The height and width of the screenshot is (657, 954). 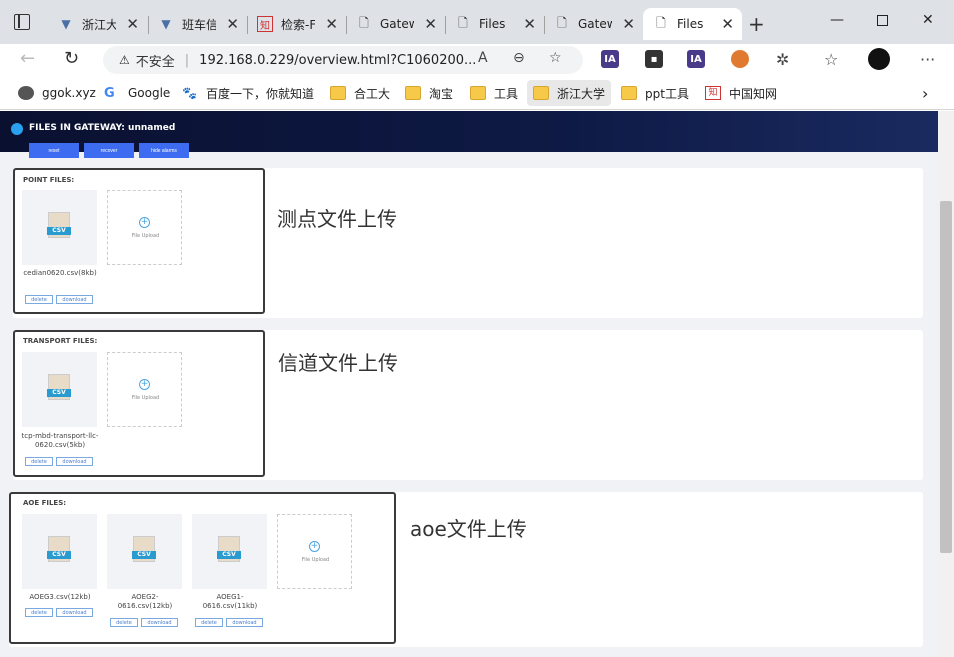 What do you see at coordinates (740, 59) in the screenshot?
I see `colorful-extension-icon` at bounding box center [740, 59].